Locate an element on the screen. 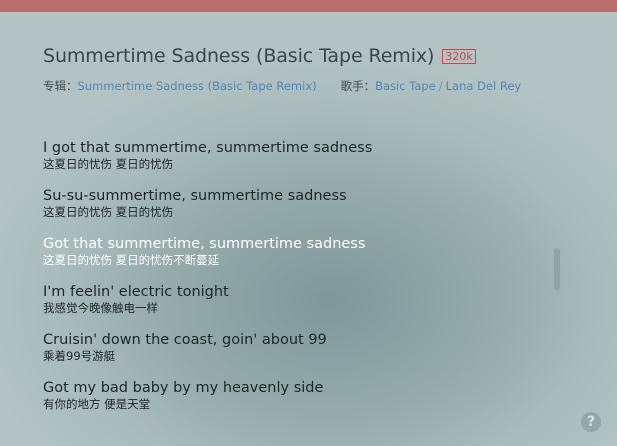 The height and width of the screenshot is (446, 617). lyric-original: Got that summertime, summertime sadness is located at coordinates (204, 244).